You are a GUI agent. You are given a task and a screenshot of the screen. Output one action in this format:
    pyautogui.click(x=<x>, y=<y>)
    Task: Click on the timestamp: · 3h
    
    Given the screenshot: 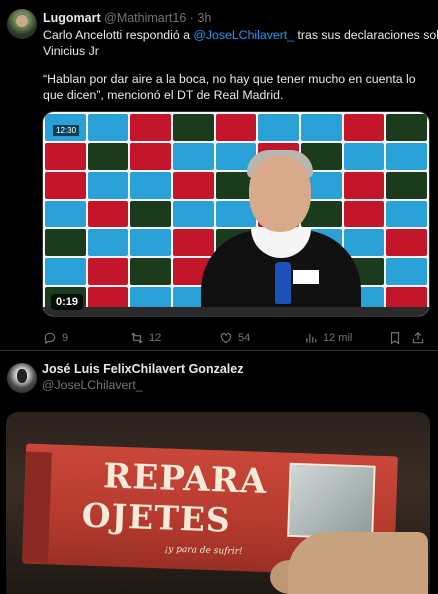 What is the action you would take?
    pyautogui.click(x=201, y=18)
    